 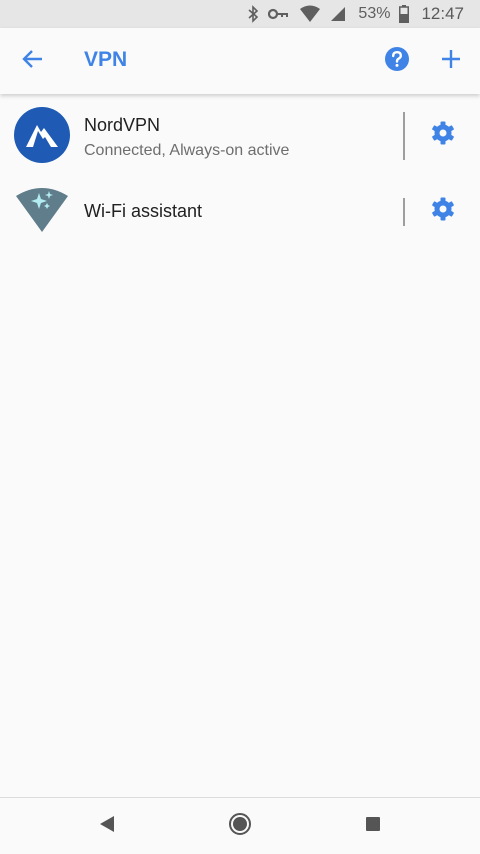 I want to click on nav-home-button, so click(x=240, y=826).